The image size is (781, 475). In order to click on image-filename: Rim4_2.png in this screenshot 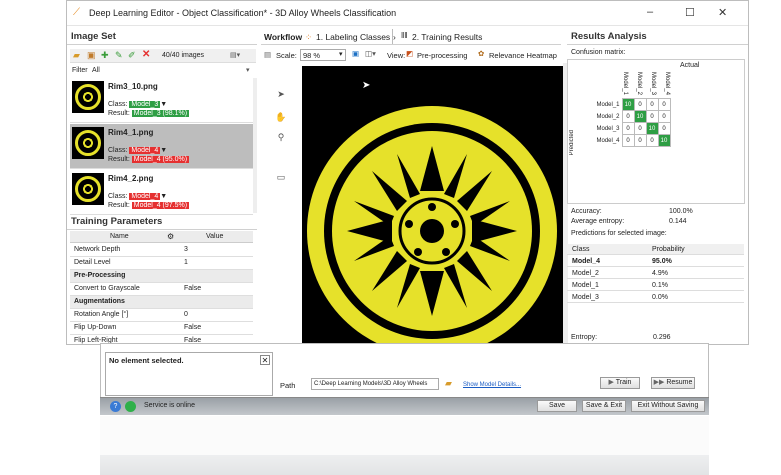, I will do `click(131, 178)`.